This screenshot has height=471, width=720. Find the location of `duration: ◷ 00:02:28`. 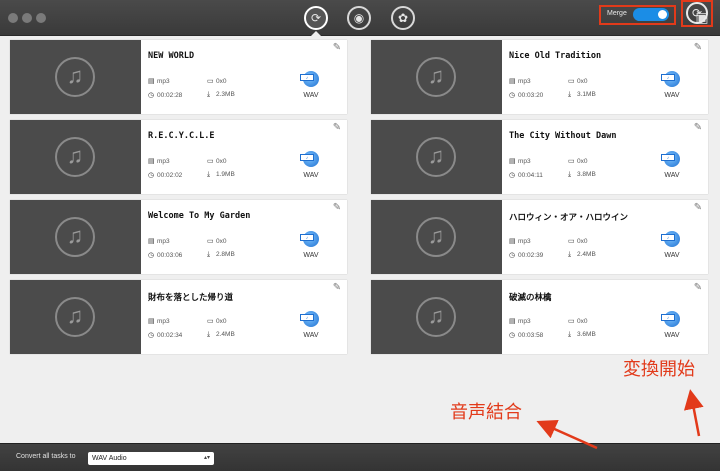

duration: ◷ 00:02:28 is located at coordinates (165, 95).